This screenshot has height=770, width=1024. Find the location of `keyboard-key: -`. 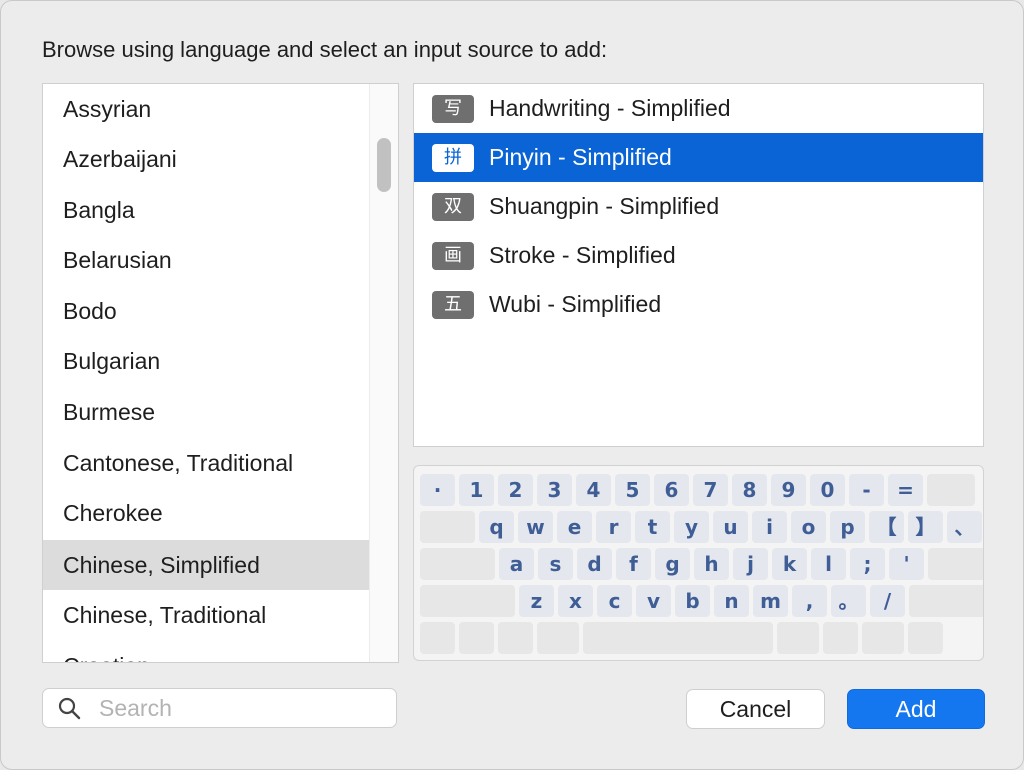

keyboard-key: - is located at coordinates (866, 490).